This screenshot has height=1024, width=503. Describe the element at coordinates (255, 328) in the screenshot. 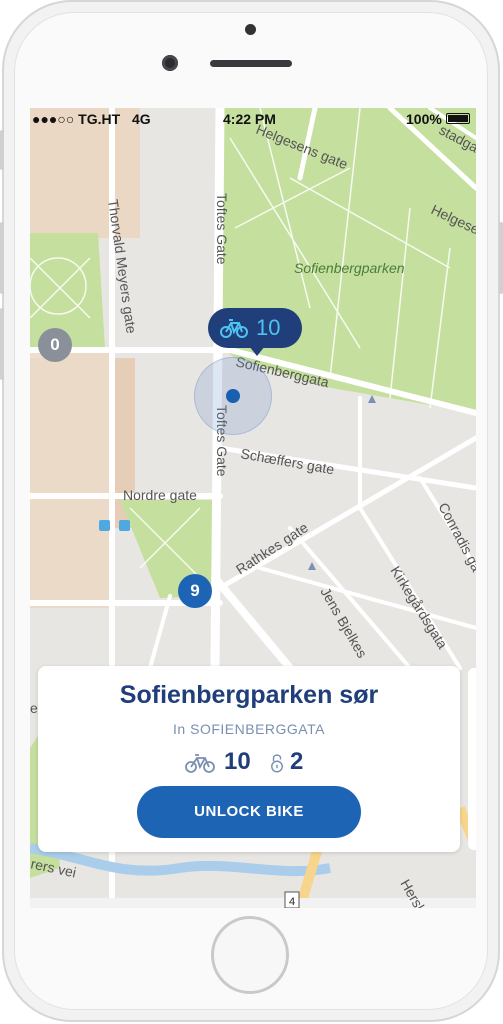

I see `selected-station-bubble: 10` at that location.